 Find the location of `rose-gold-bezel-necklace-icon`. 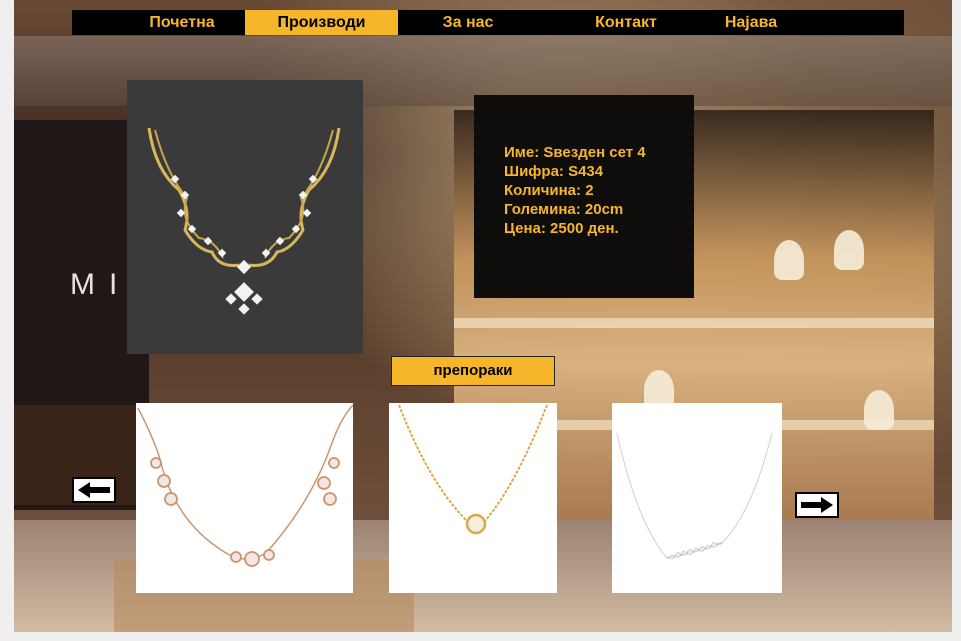

rose-gold-bezel-necklace-icon is located at coordinates (245, 485).